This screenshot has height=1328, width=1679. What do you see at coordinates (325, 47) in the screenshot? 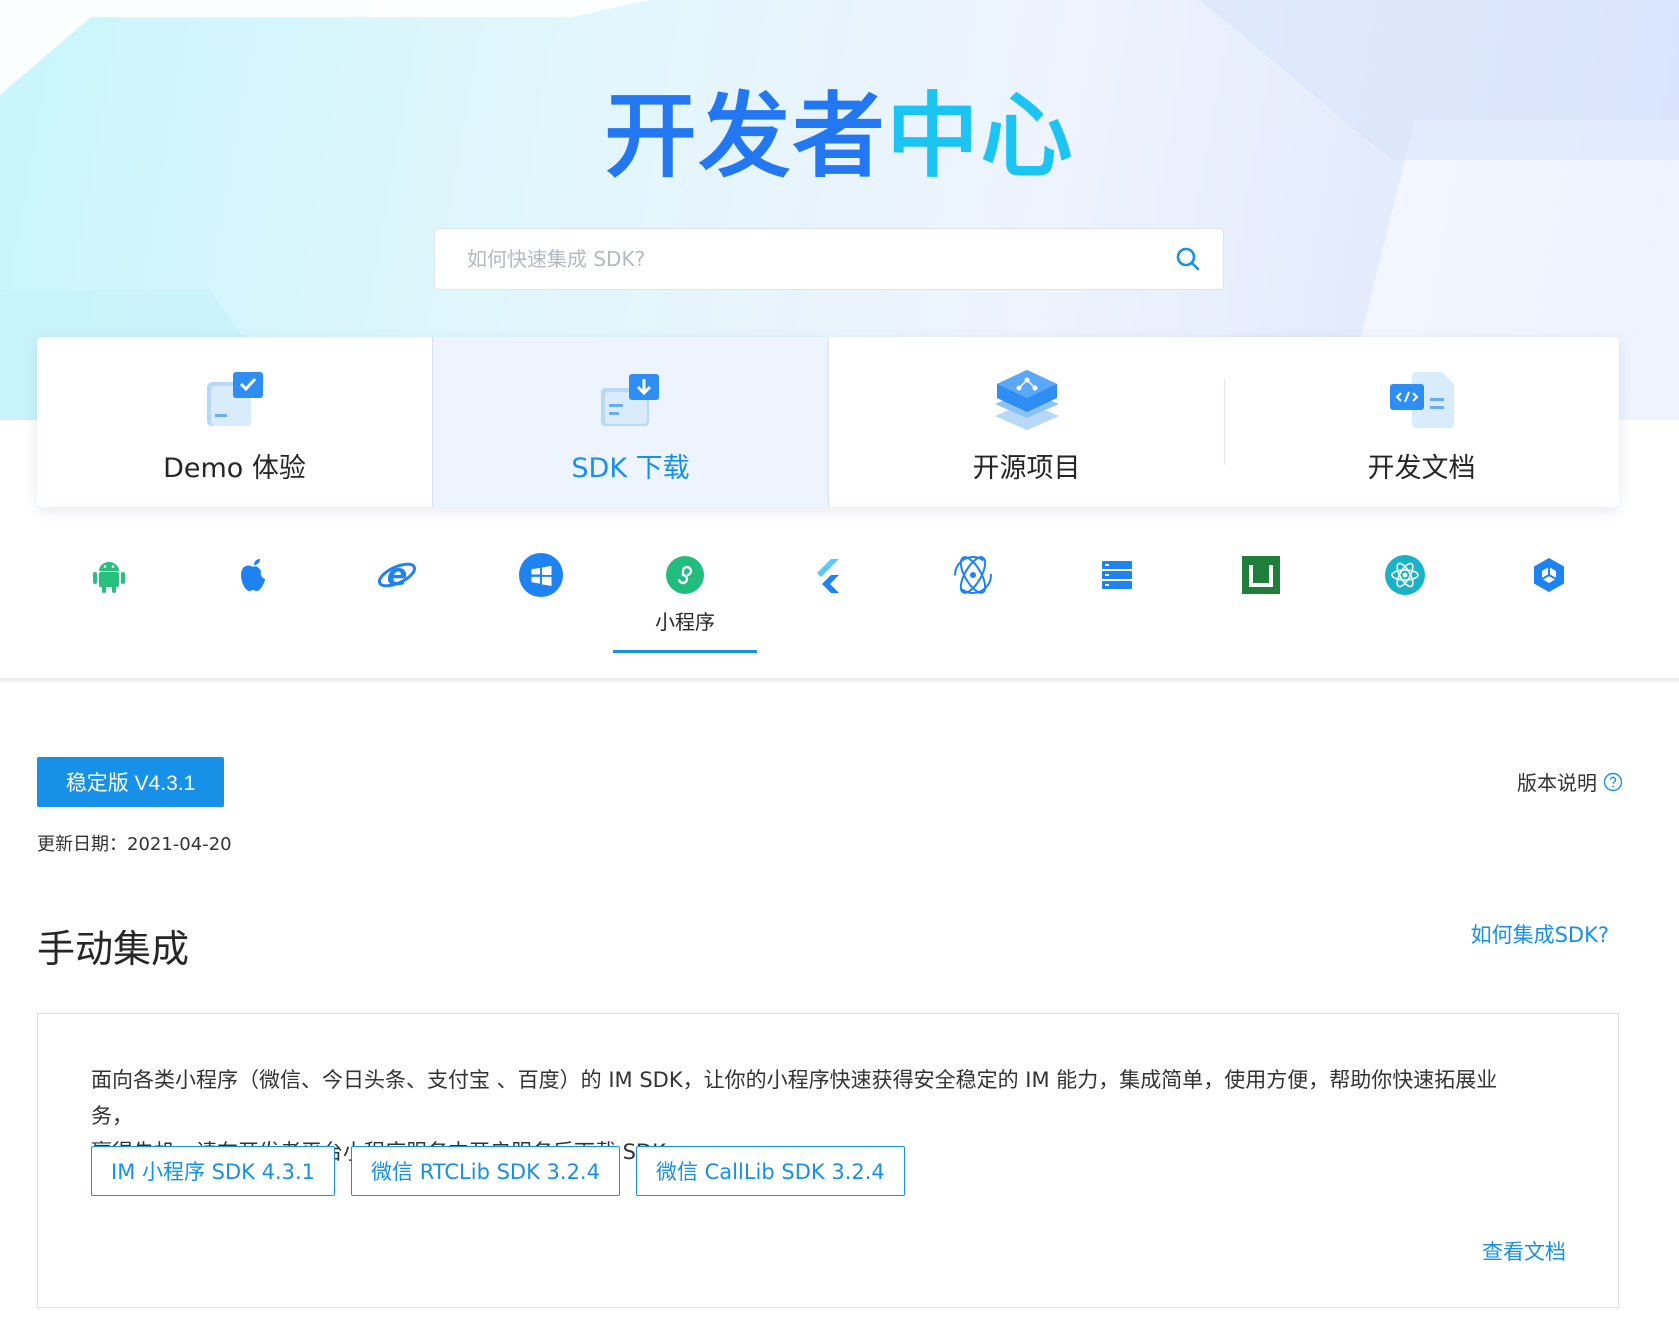
I see `hero-decor-shape` at bounding box center [325, 47].